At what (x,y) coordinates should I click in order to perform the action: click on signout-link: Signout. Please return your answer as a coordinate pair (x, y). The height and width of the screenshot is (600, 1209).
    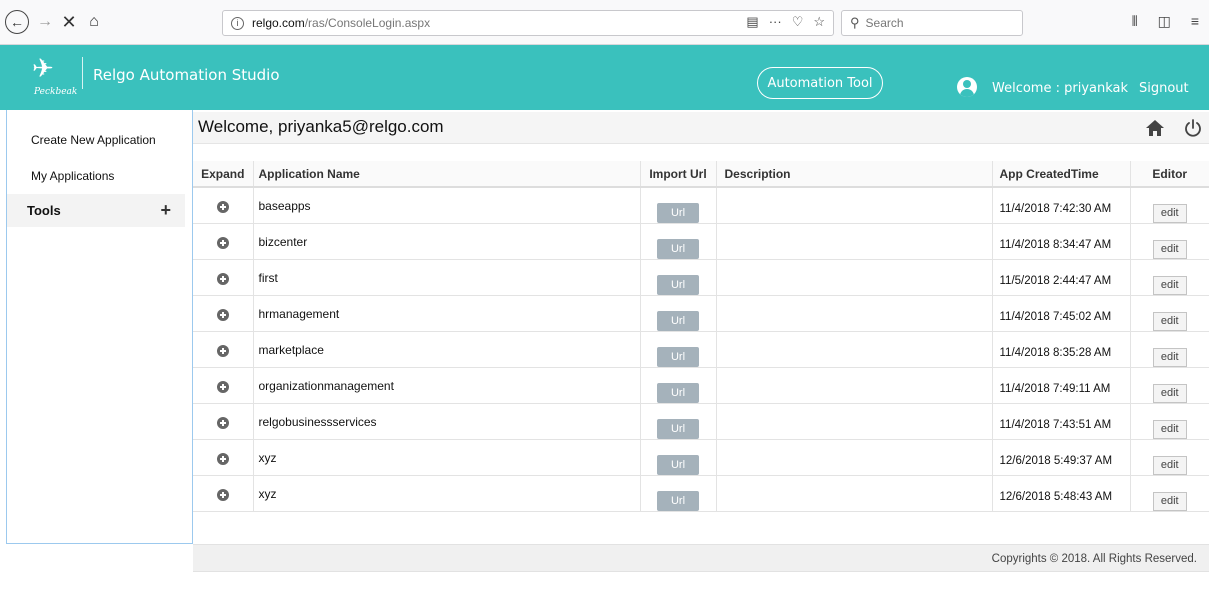
    Looking at the image, I should click on (1164, 88).